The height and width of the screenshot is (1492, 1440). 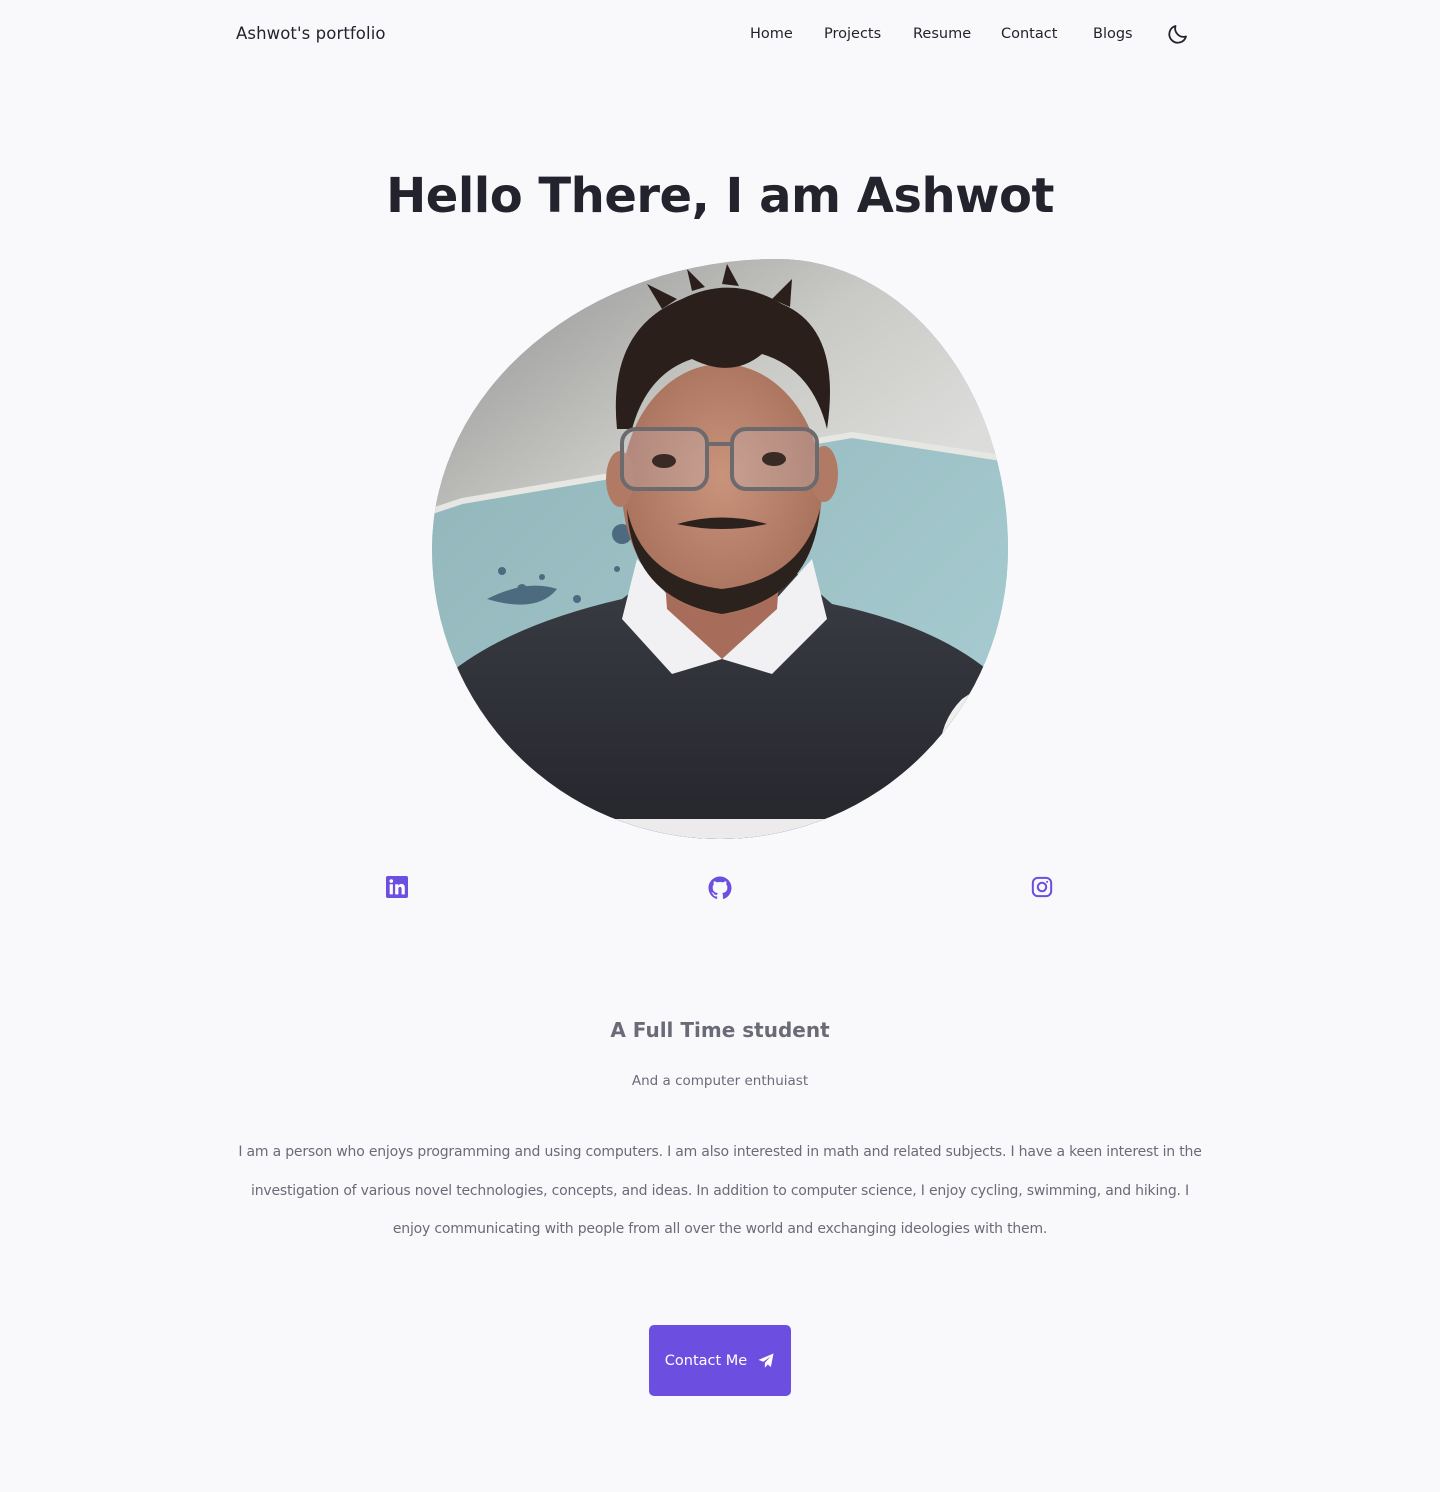 What do you see at coordinates (311, 33) in the screenshot?
I see `site-logo: Ashwot's portfolio` at bounding box center [311, 33].